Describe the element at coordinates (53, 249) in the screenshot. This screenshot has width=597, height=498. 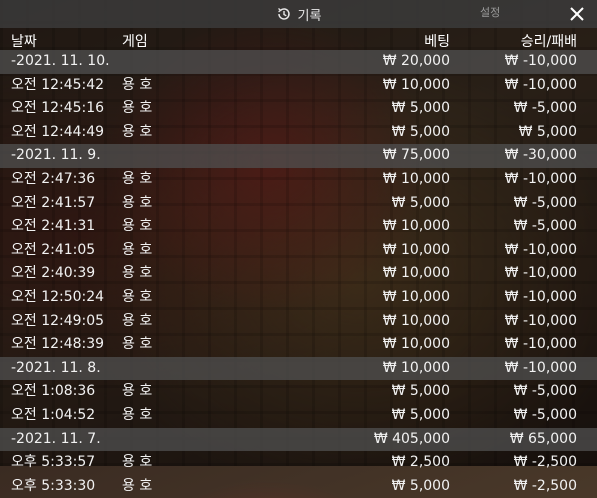
I see `row-date: 오전 2:41:05` at that location.